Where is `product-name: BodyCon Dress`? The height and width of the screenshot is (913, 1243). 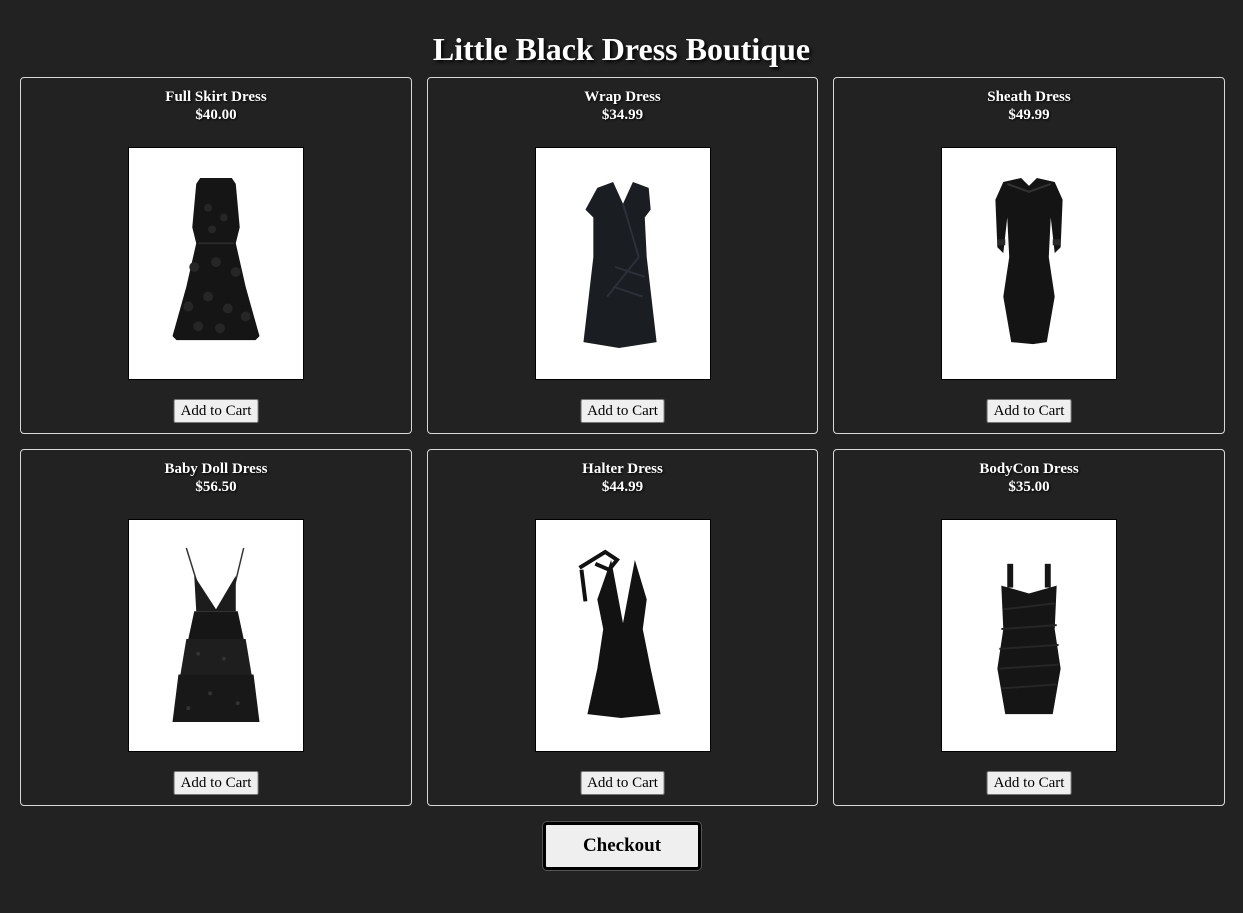
product-name: BodyCon Dress is located at coordinates (1029, 469).